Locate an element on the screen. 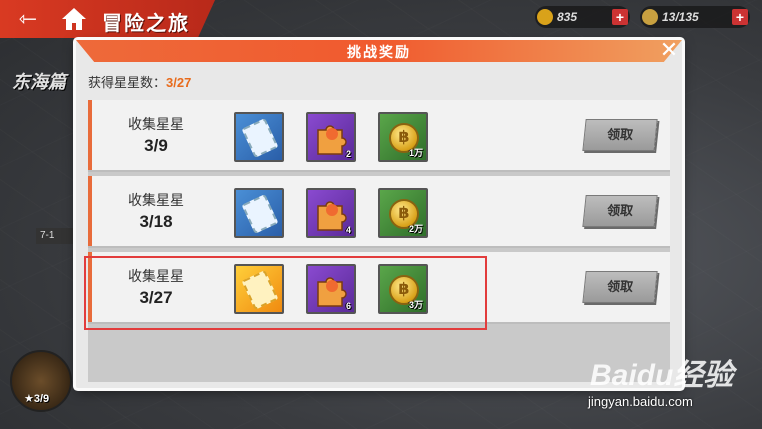 This screenshot has width=762, height=429. home-button is located at coordinates (74, 19).